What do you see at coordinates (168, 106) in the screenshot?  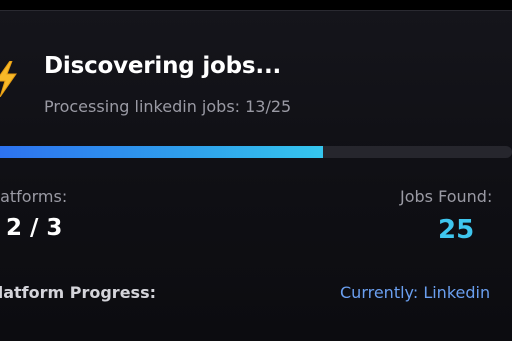 I see `status-text: Processing linkedin jobs: 13/25` at bounding box center [168, 106].